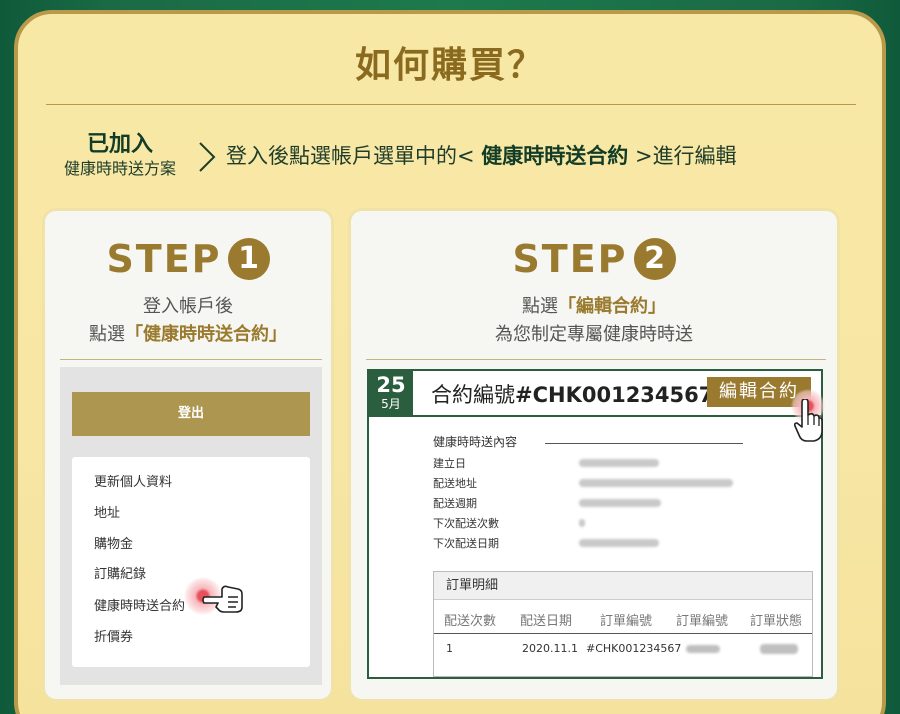 This screenshot has height=714, width=900. What do you see at coordinates (546, 621) in the screenshot?
I see `col-date: 配送日期` at bounding box center [546, 621].